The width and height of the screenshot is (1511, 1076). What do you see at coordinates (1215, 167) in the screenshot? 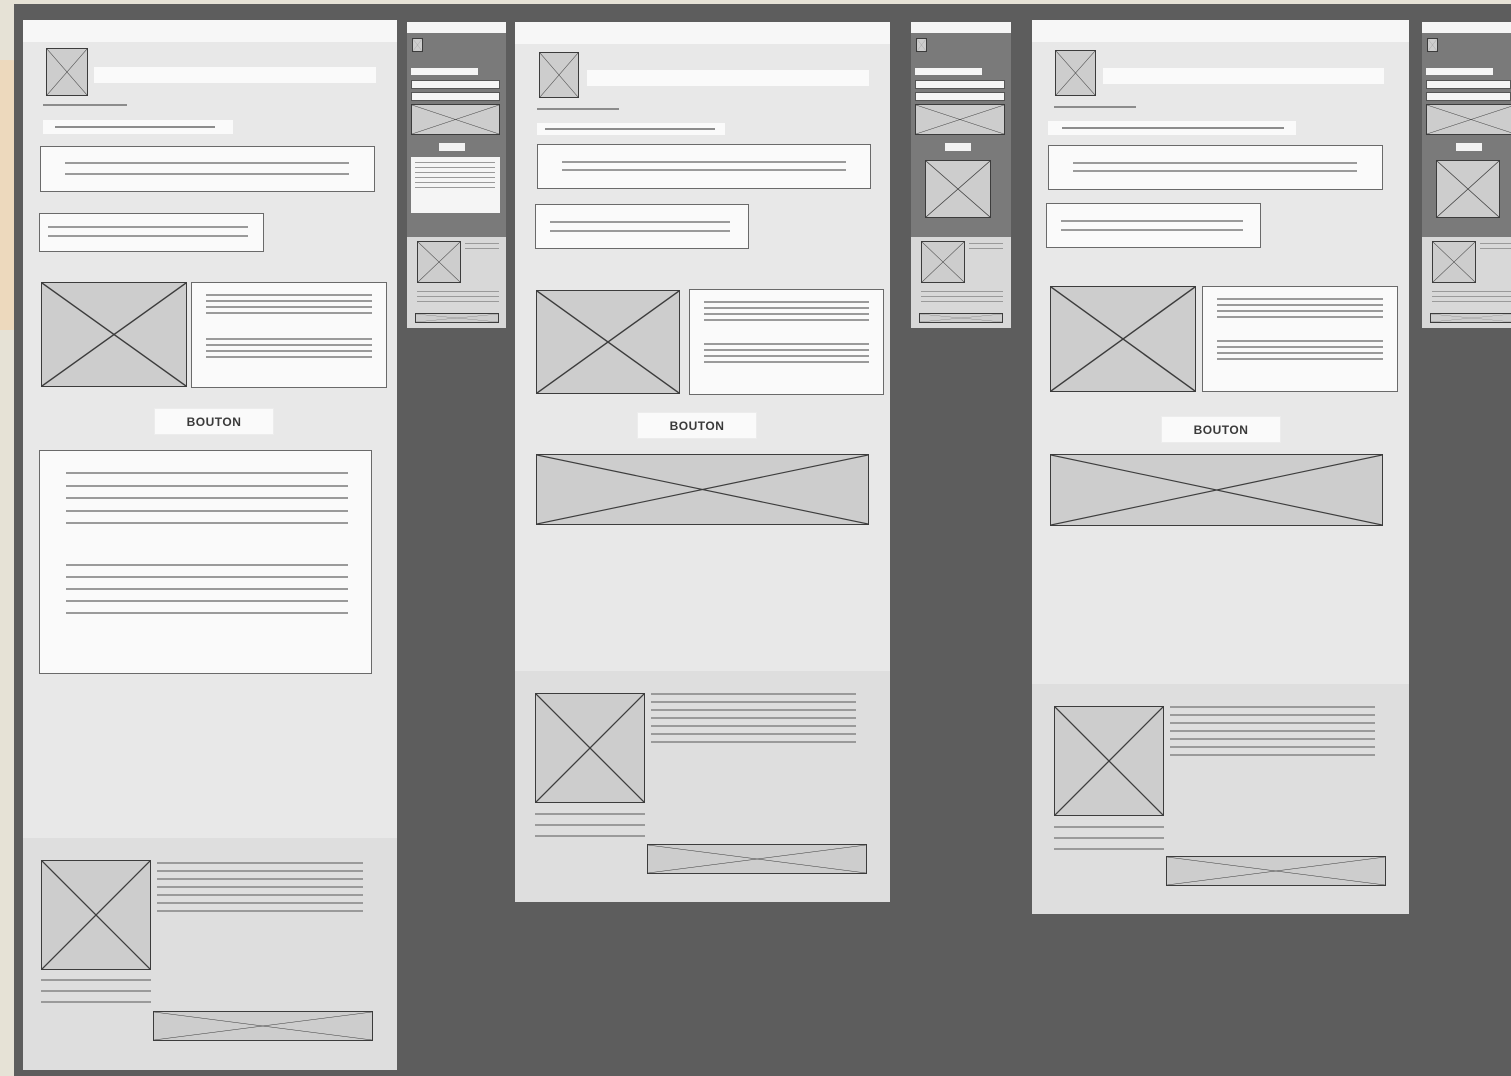
I see `text-block-primary` at bounding box center [1215, 167].